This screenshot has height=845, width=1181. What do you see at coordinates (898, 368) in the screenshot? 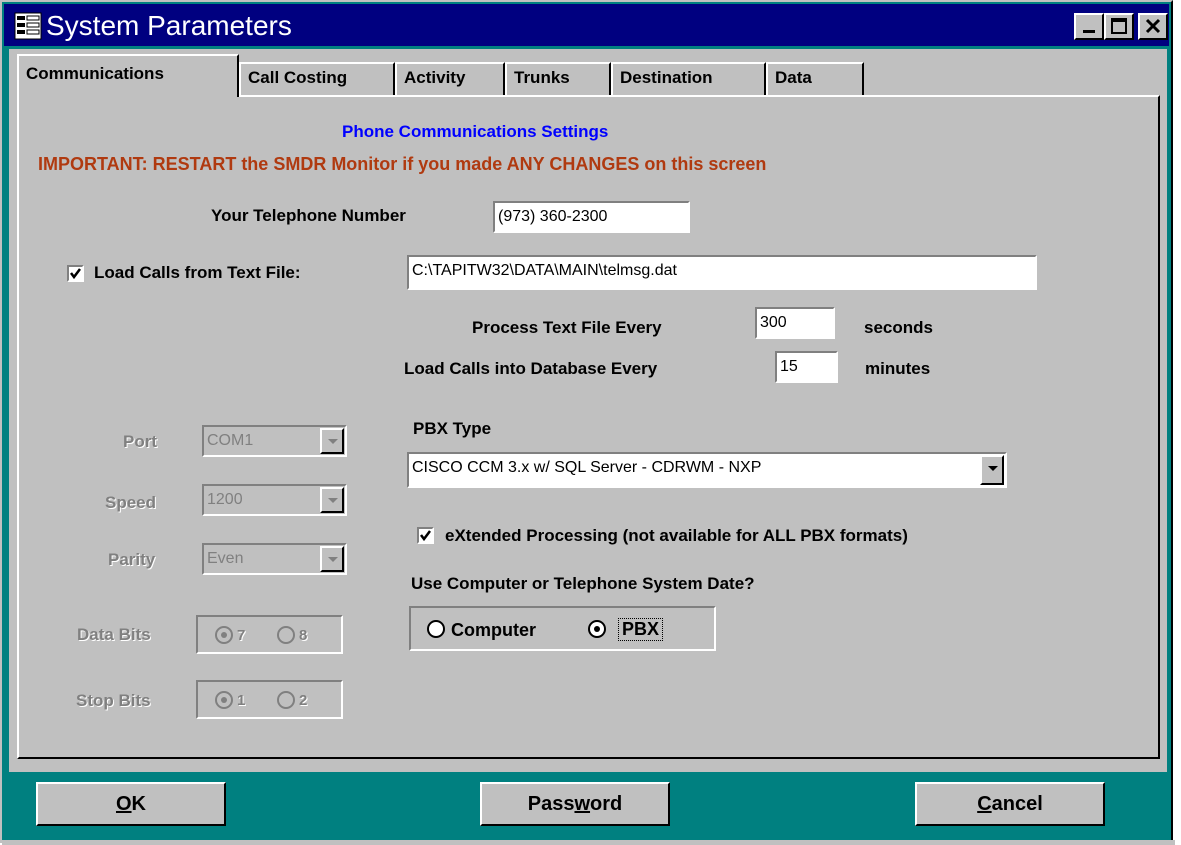
I see `load-db-interval-unit: minutes` at bounding box center [898, 368].